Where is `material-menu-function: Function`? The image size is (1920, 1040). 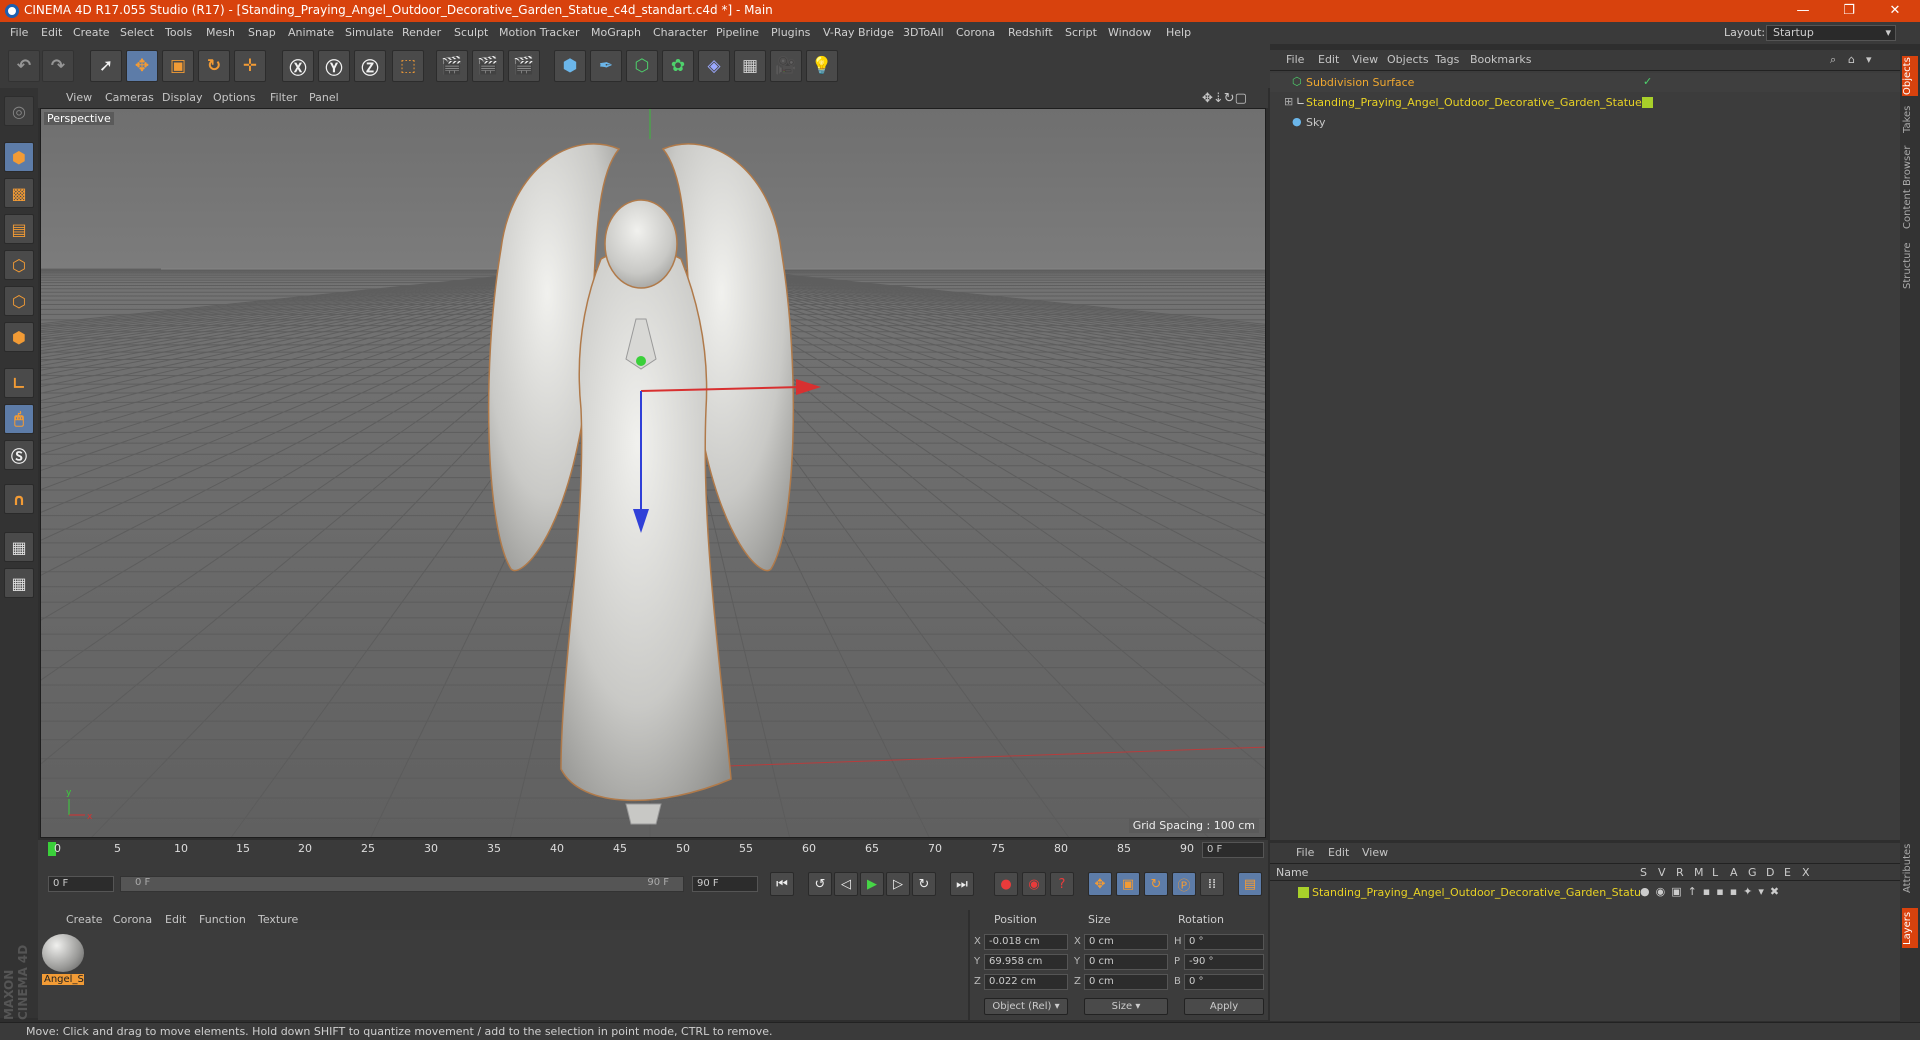
material-menu-function: Function is located at coordinates (222, 919).